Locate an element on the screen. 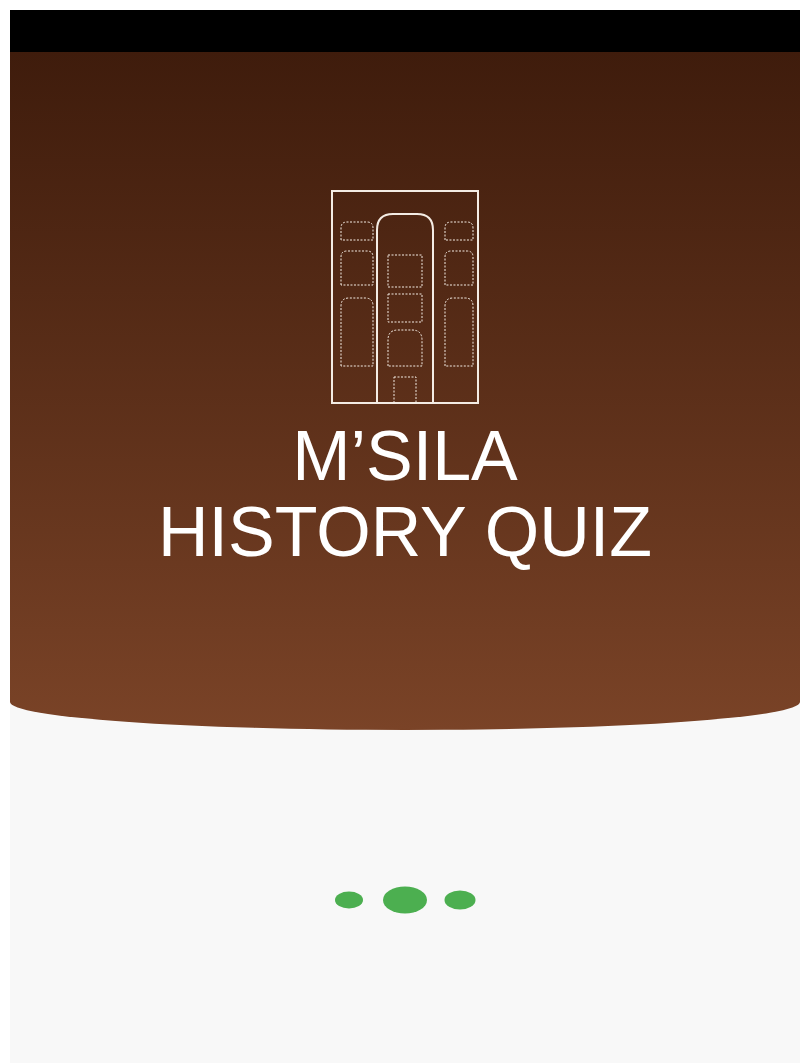 Image resolution: width=800 pixels, height=1063 pixels. app-title: HISTORY QUIZ is located at coordinates (405, 532).